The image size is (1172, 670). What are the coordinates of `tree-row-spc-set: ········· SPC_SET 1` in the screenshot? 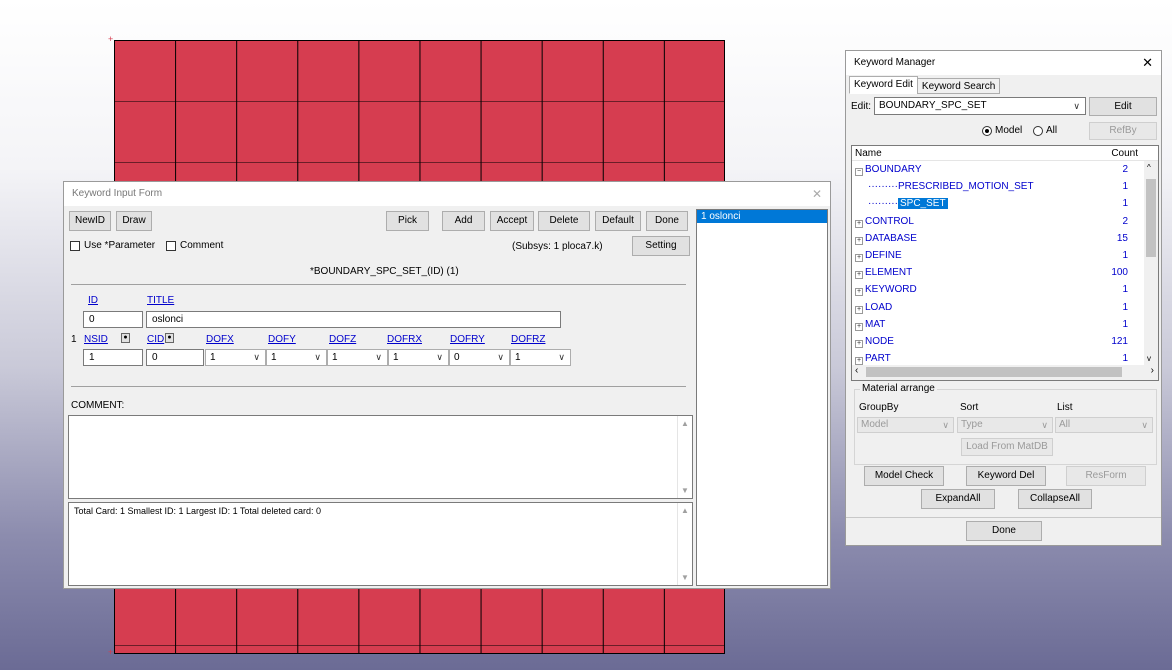 It's located at (1005, 203).